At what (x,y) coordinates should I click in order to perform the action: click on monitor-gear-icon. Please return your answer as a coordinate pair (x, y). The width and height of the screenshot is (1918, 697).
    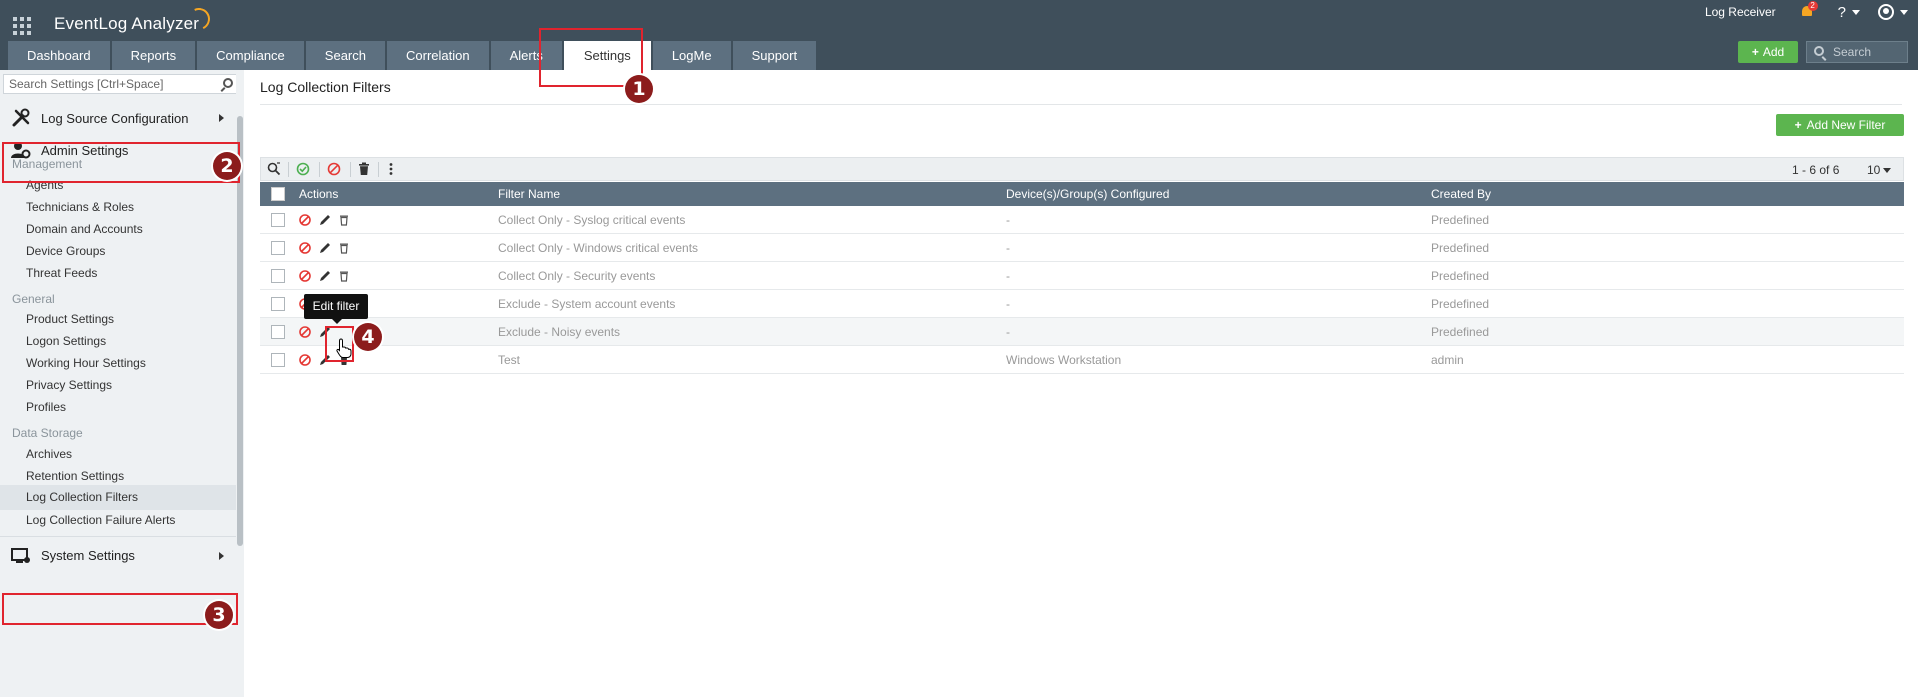
    Looking at the image, I should click on (20, 555).